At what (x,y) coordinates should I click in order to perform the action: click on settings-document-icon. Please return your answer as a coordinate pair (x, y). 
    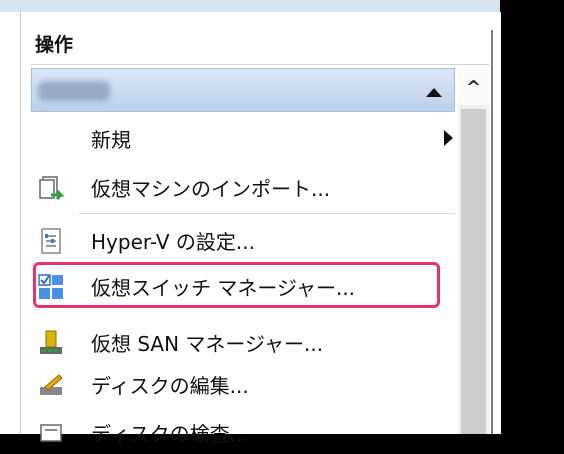
    Looking at the image, I should click on (51, 241).